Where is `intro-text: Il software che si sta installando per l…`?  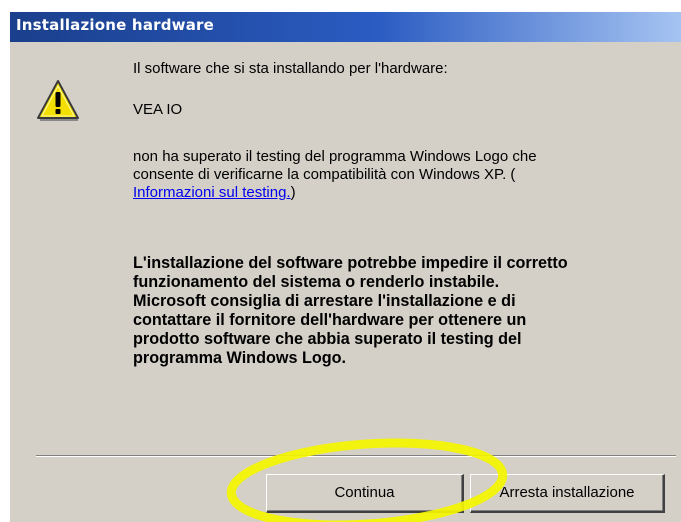 intro-text: Il software che si sta installando per l… is located at coordinates (290, 68).